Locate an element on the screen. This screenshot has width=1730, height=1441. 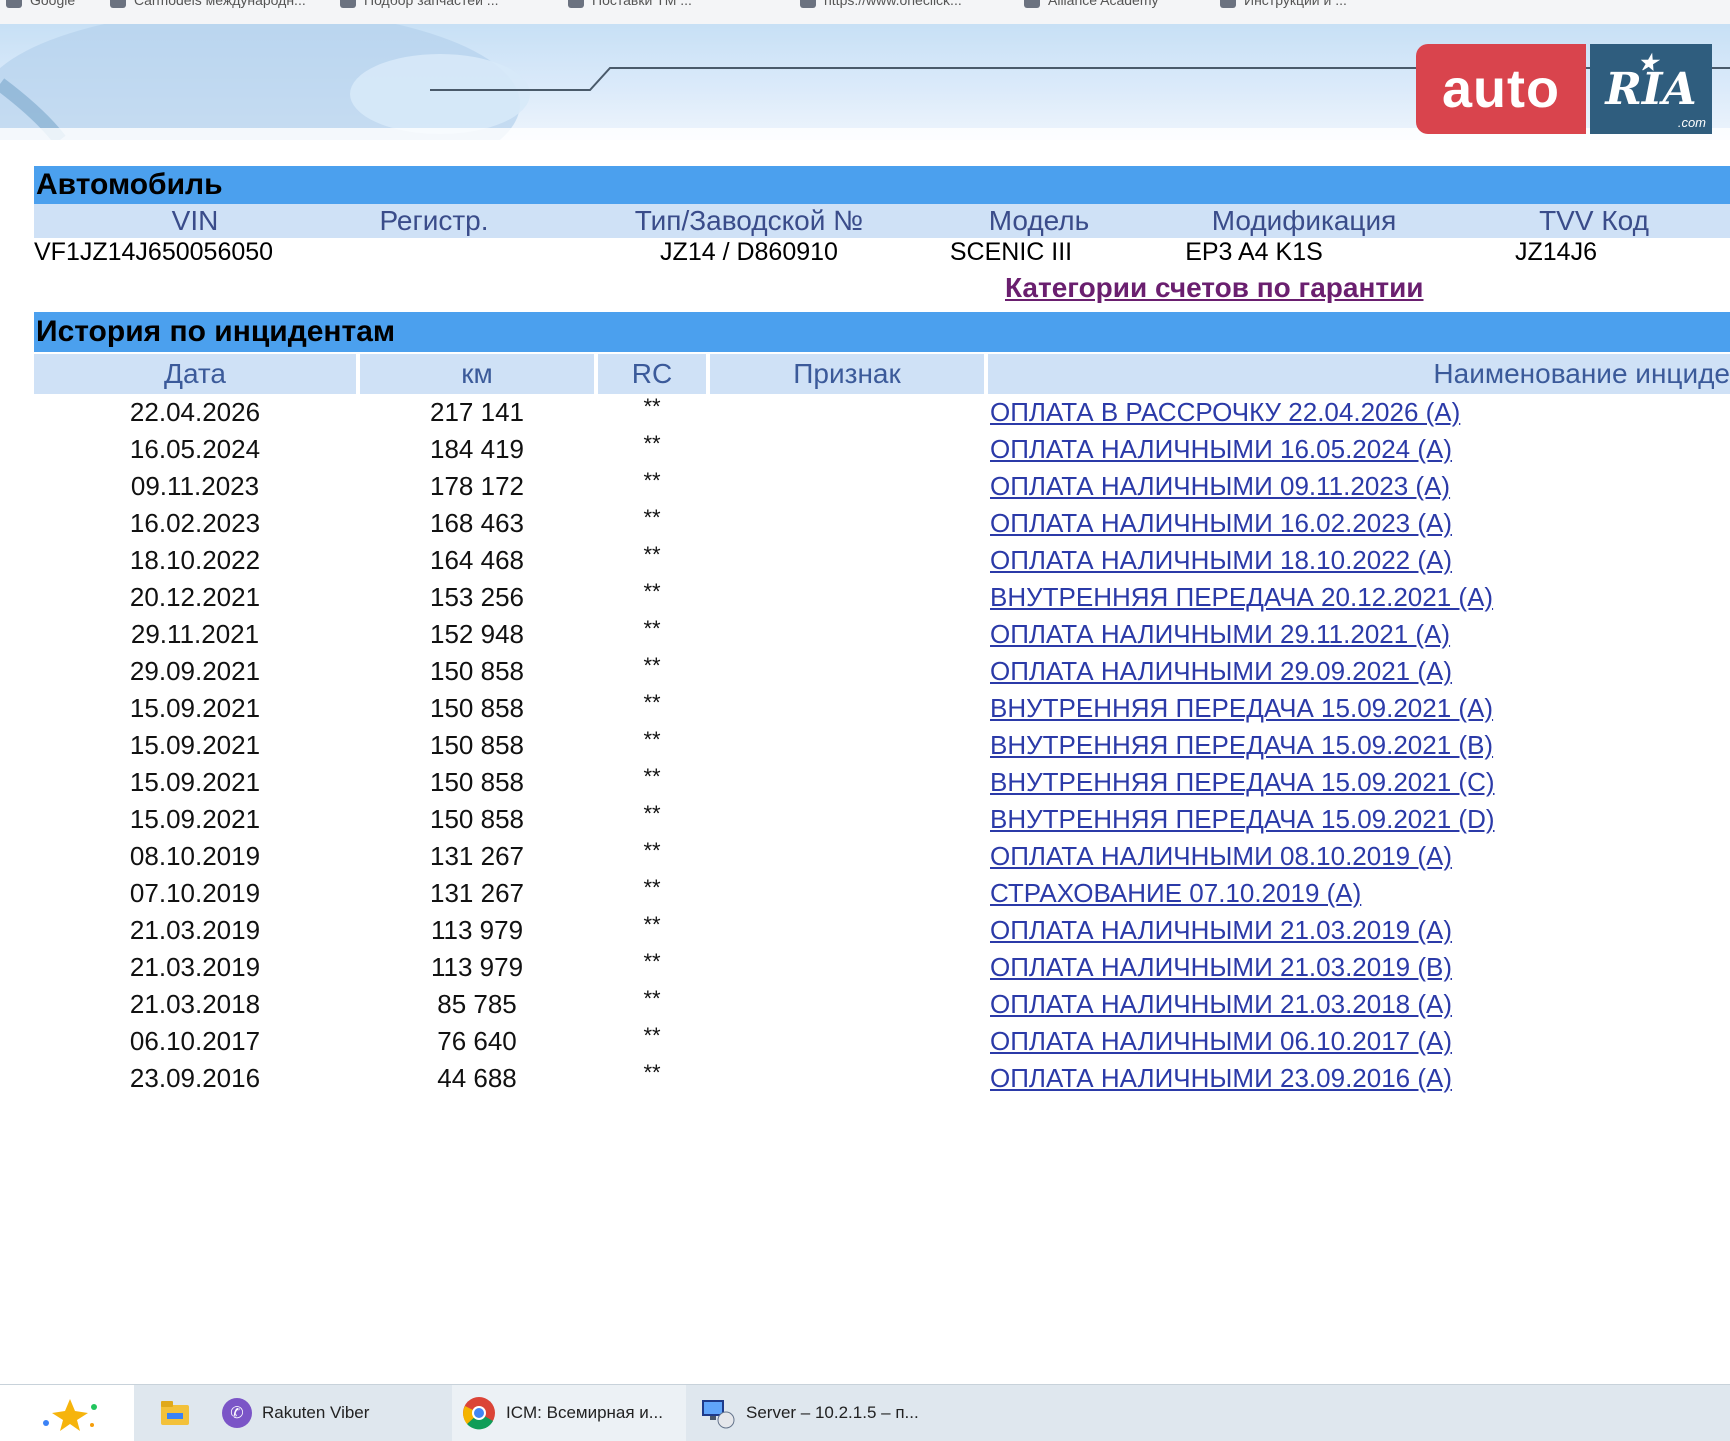
incident-km: 113 979 is located at coordinates (477, 930).